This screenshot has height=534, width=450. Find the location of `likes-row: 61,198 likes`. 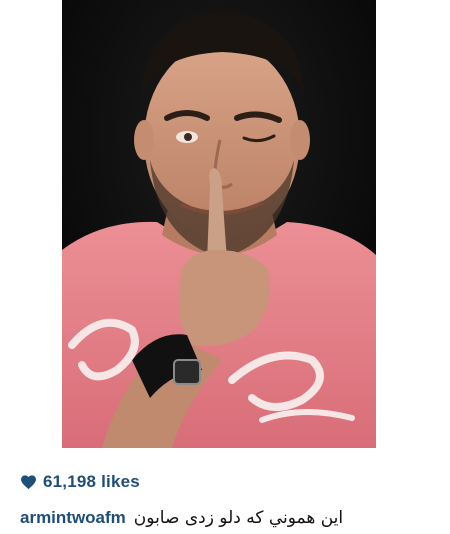

likes-row: 61,198 likes is located at coordinates (80, 482).